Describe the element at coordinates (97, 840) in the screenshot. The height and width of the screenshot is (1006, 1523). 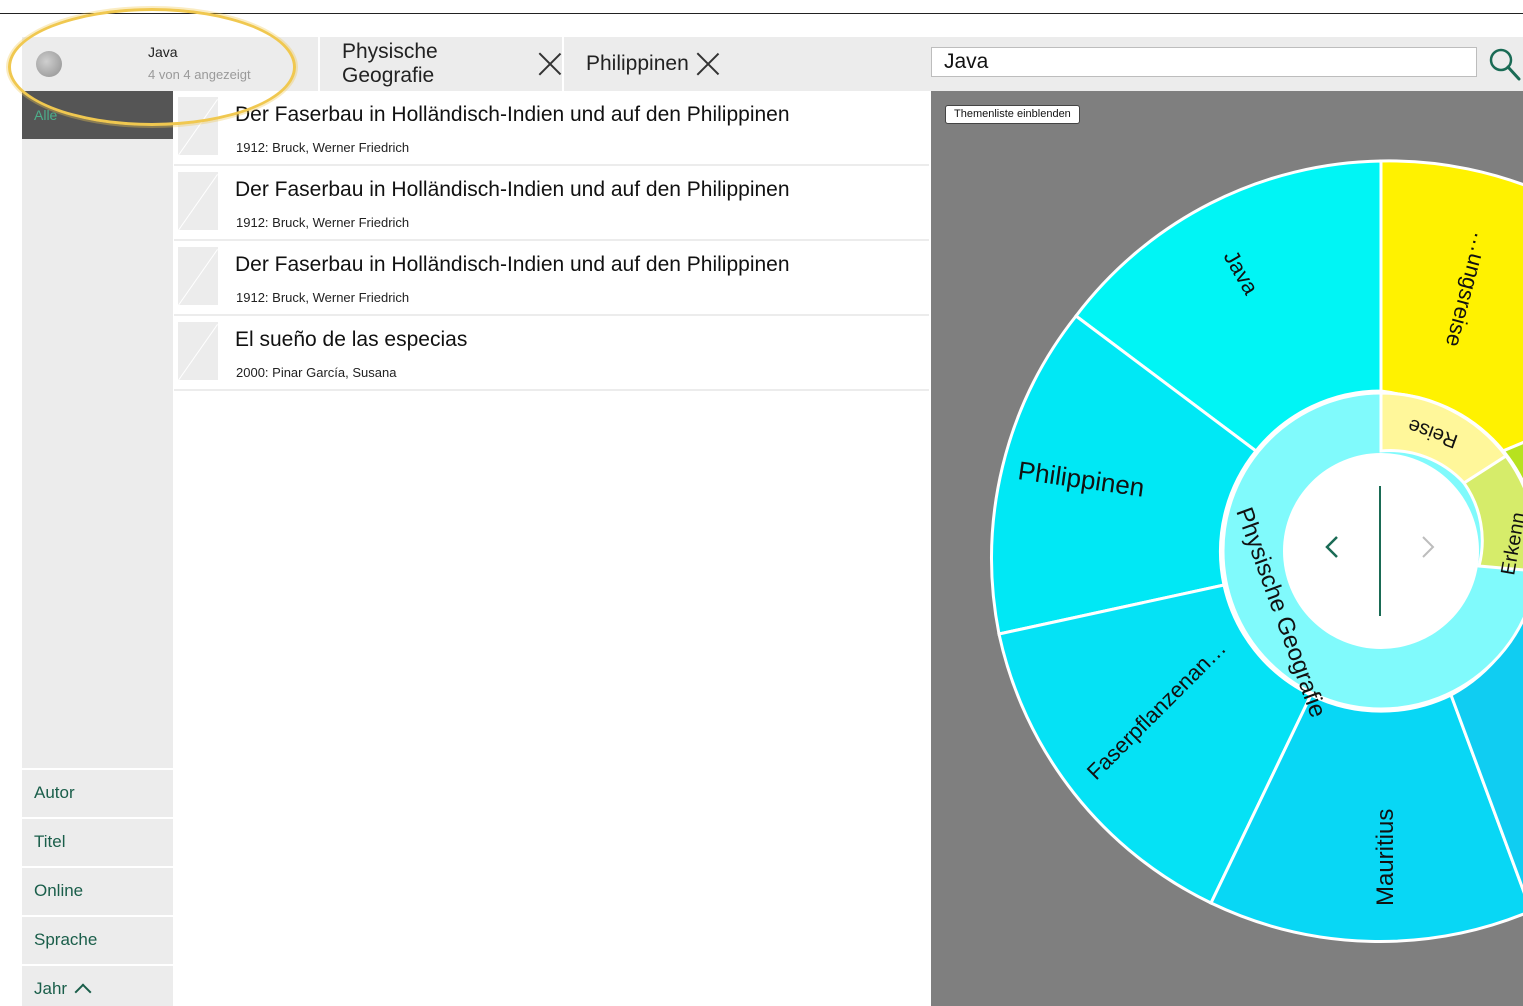
I see `sidebar-item-titel: Titel` at that location.